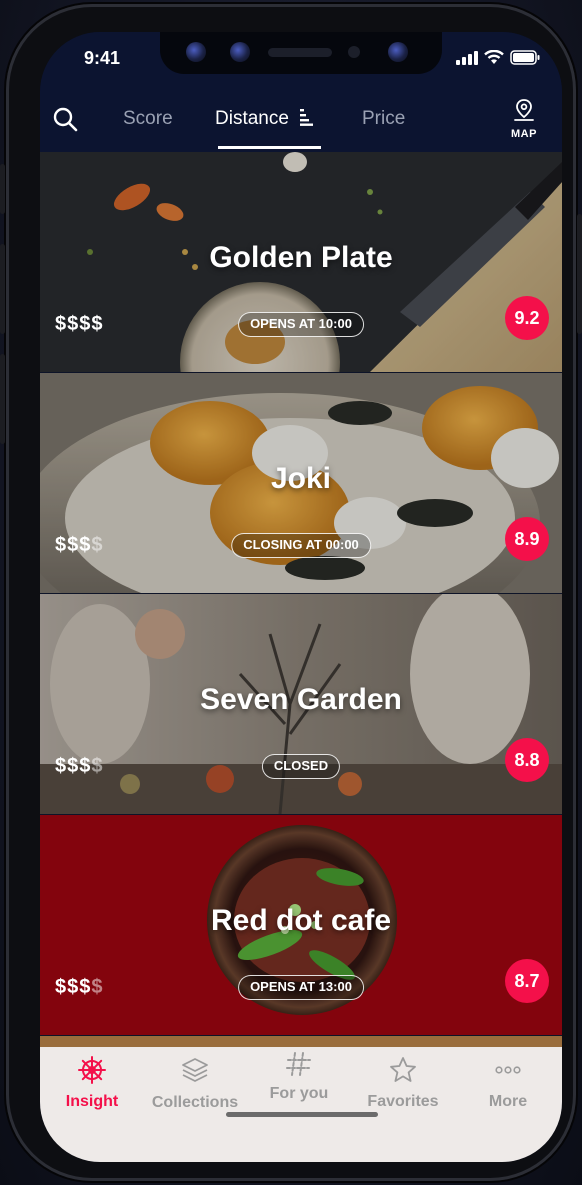  What do you see at coordinates (579, 274) in the screenshot?
I see `side-button-right` at bounding box center [579, 274].